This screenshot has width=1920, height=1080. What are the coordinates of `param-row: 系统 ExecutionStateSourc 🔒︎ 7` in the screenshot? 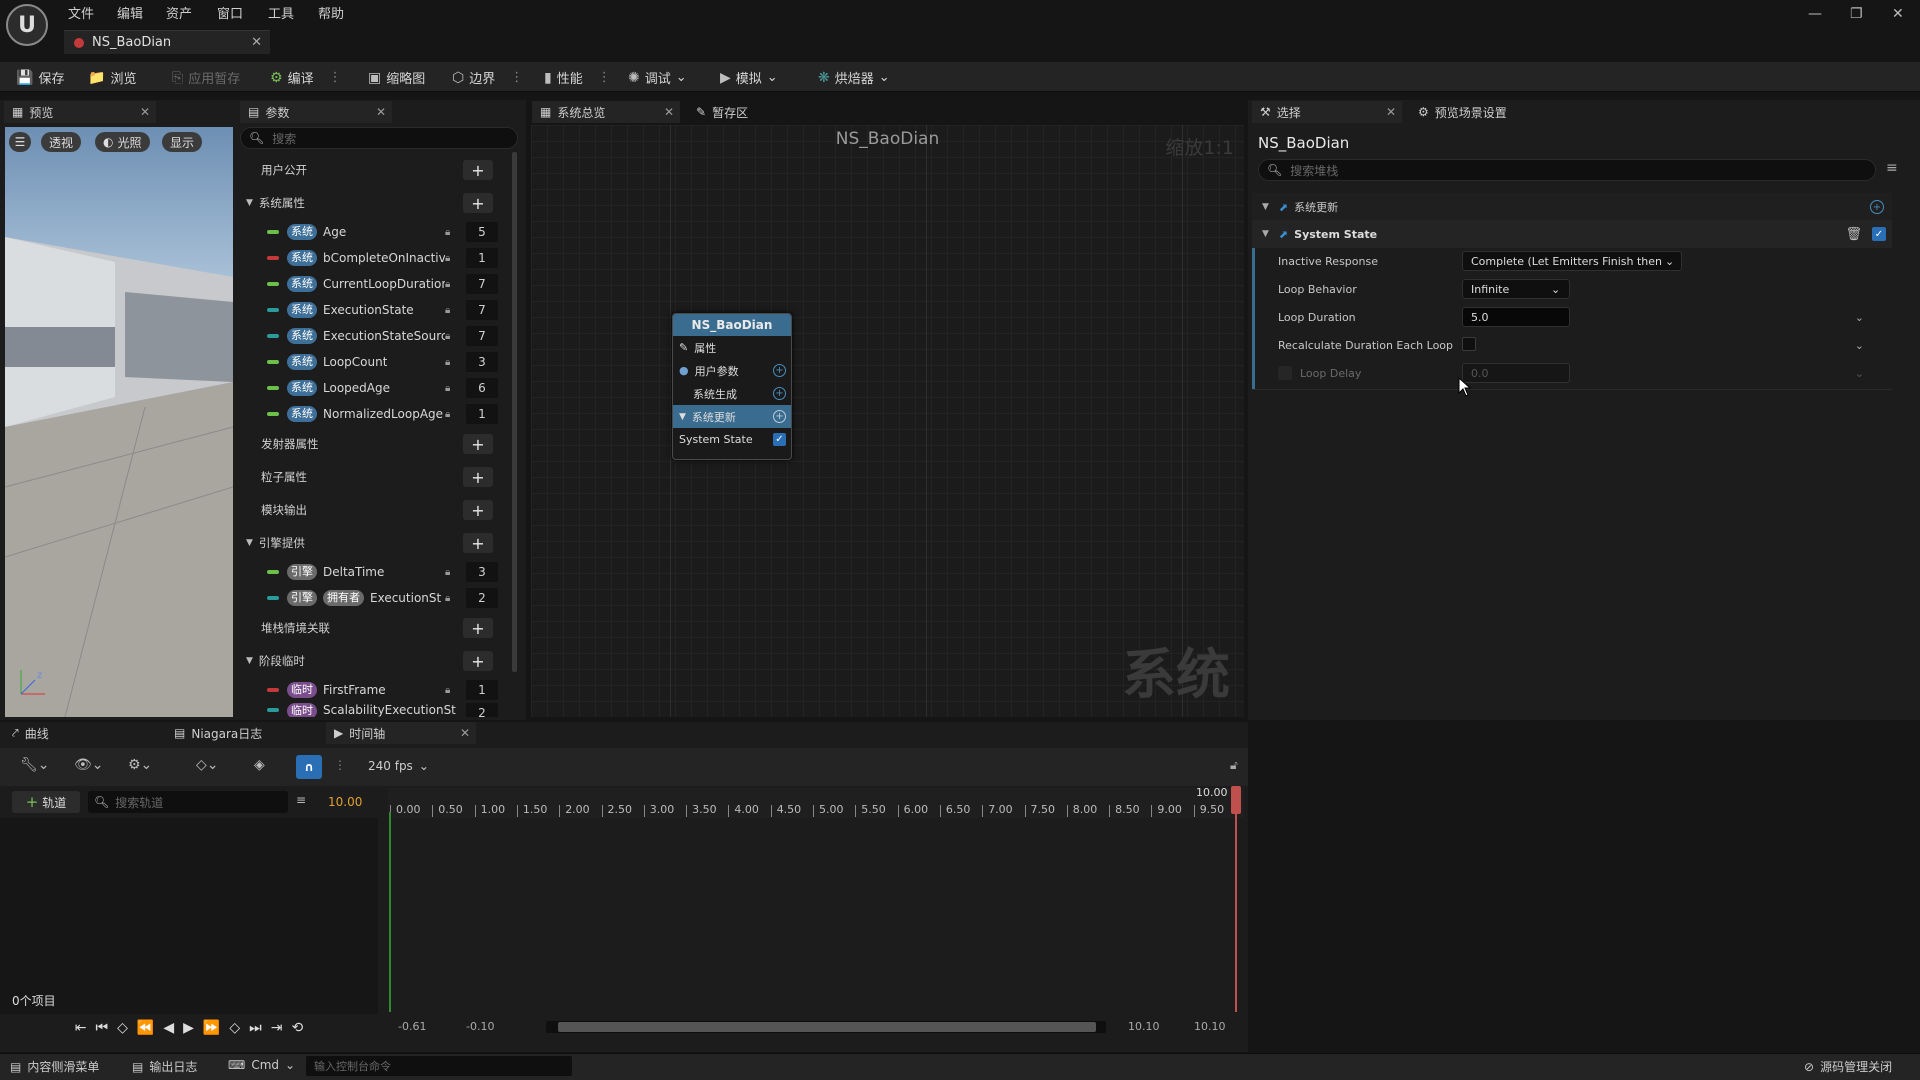 It's located at (370, 336).